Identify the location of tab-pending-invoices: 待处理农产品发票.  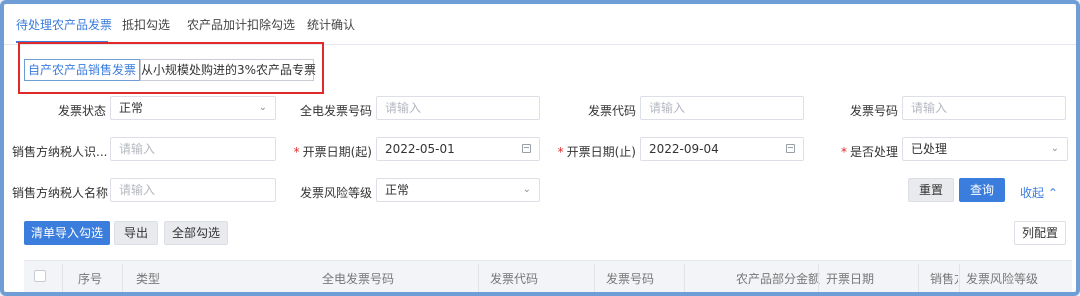
(64, 24).